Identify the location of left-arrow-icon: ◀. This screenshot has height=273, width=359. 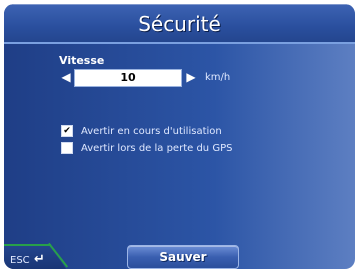
(66, 77).